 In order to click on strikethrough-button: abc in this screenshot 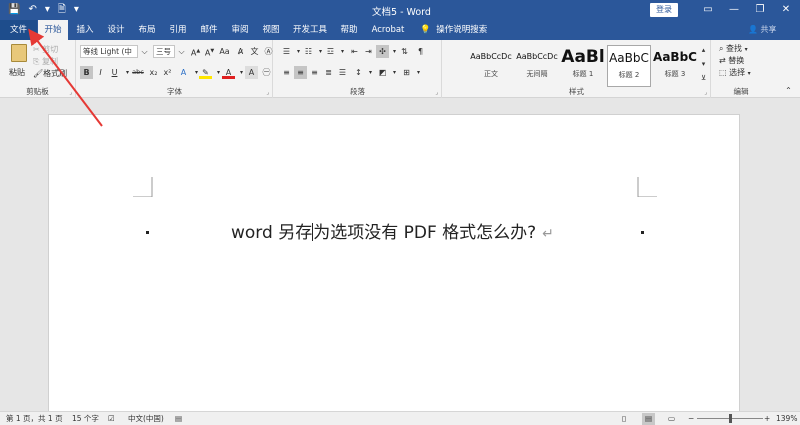, I will do `click(138, 72)`.